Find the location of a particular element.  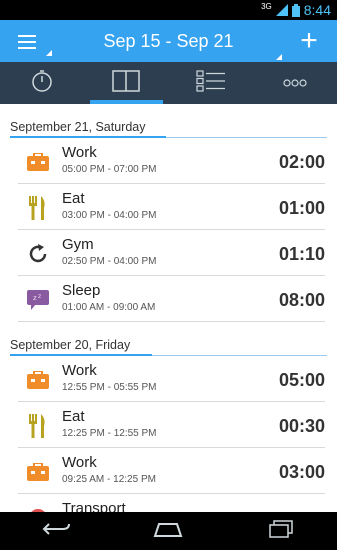

stopwatch-icon is located at coordinates (42, 83).